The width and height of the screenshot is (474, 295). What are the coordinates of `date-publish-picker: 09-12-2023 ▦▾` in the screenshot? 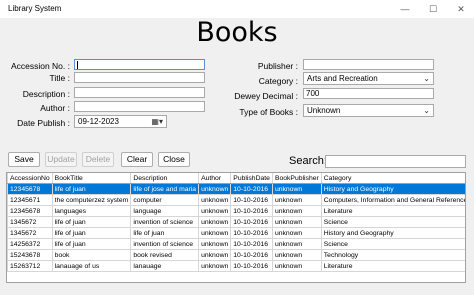 It's located at (120, 121).